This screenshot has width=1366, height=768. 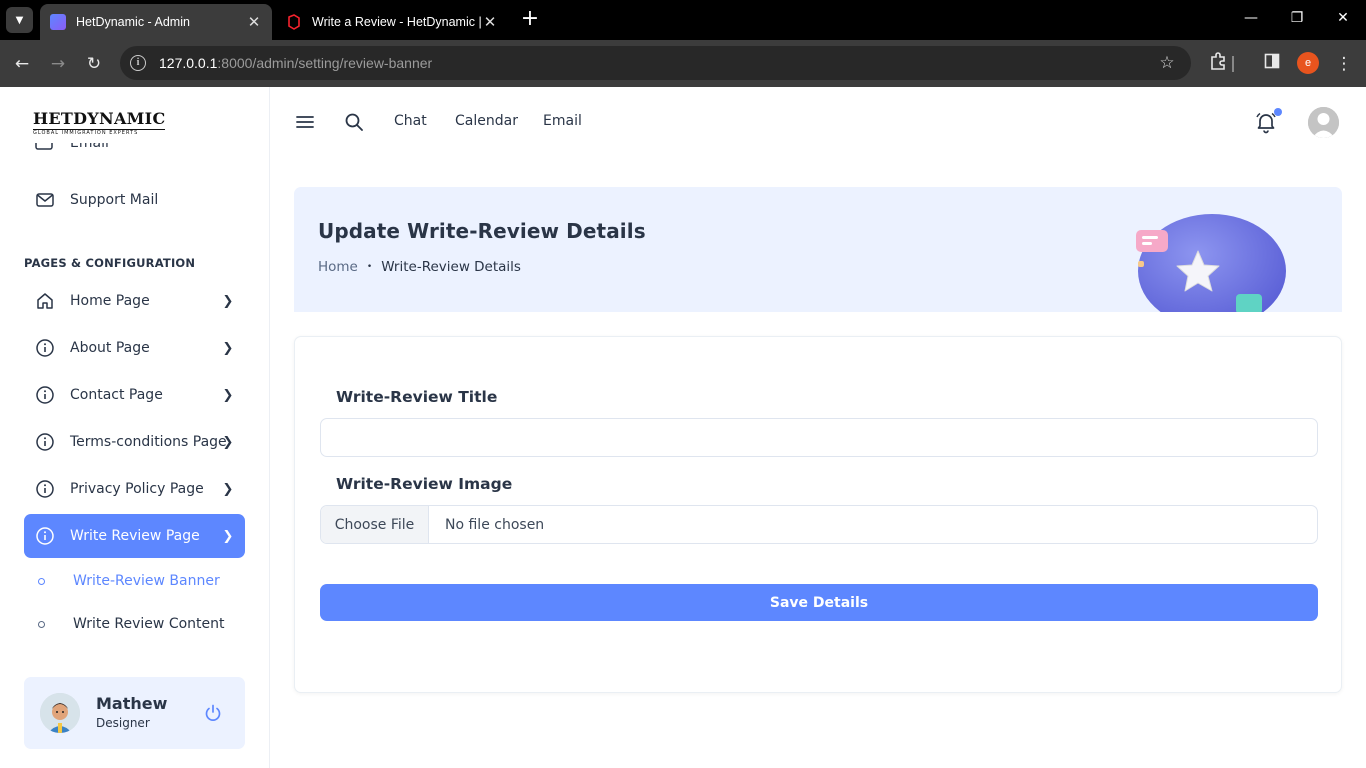 I want to click on back-icon: ←, so click(x=22, y=64).